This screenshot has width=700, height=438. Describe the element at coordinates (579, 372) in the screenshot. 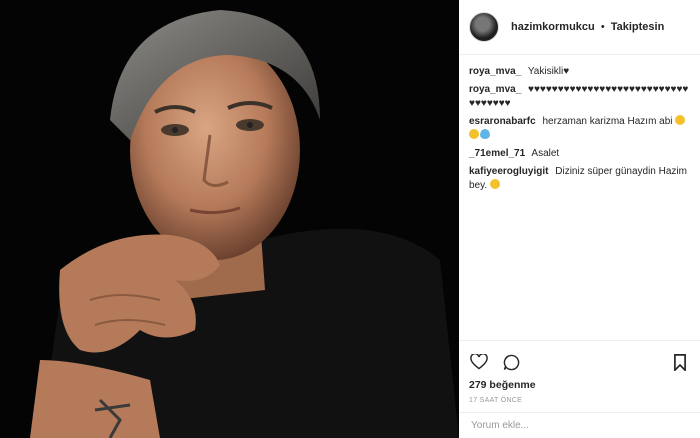

I see `post-actions: 279 beğenme 17 SAAT ÖNCE` at that location.